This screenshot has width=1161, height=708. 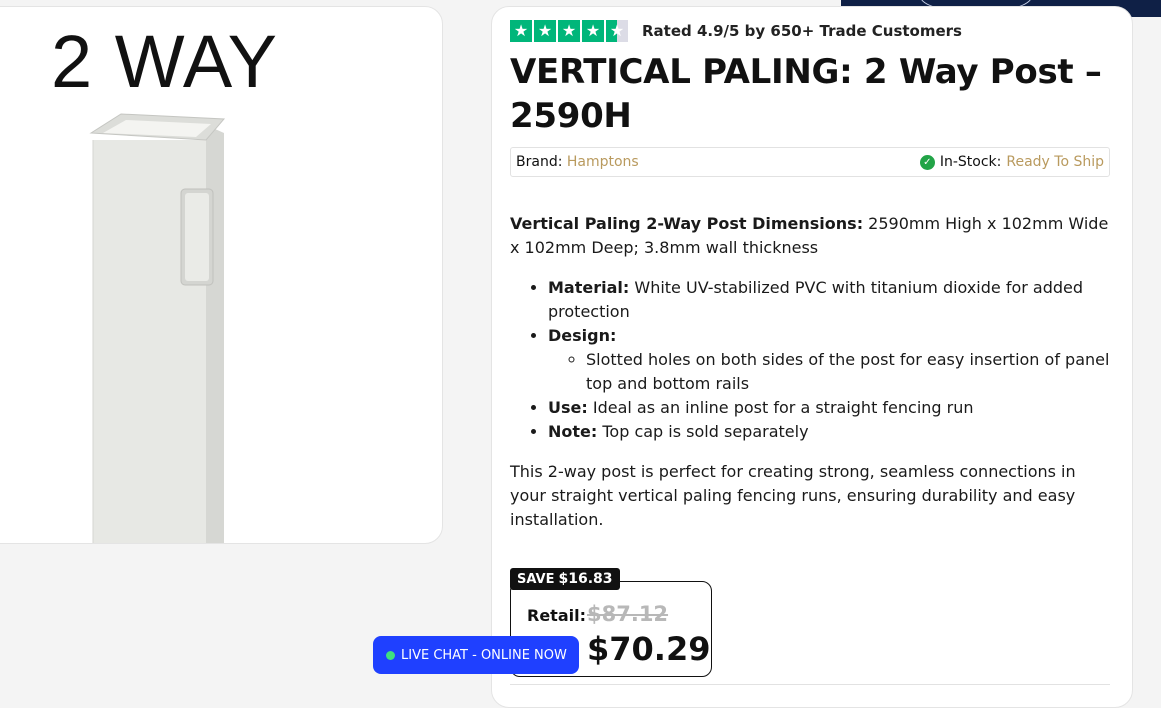 I want to click on brand-info: Brand: Hamptons, so click(x=577, y=162).